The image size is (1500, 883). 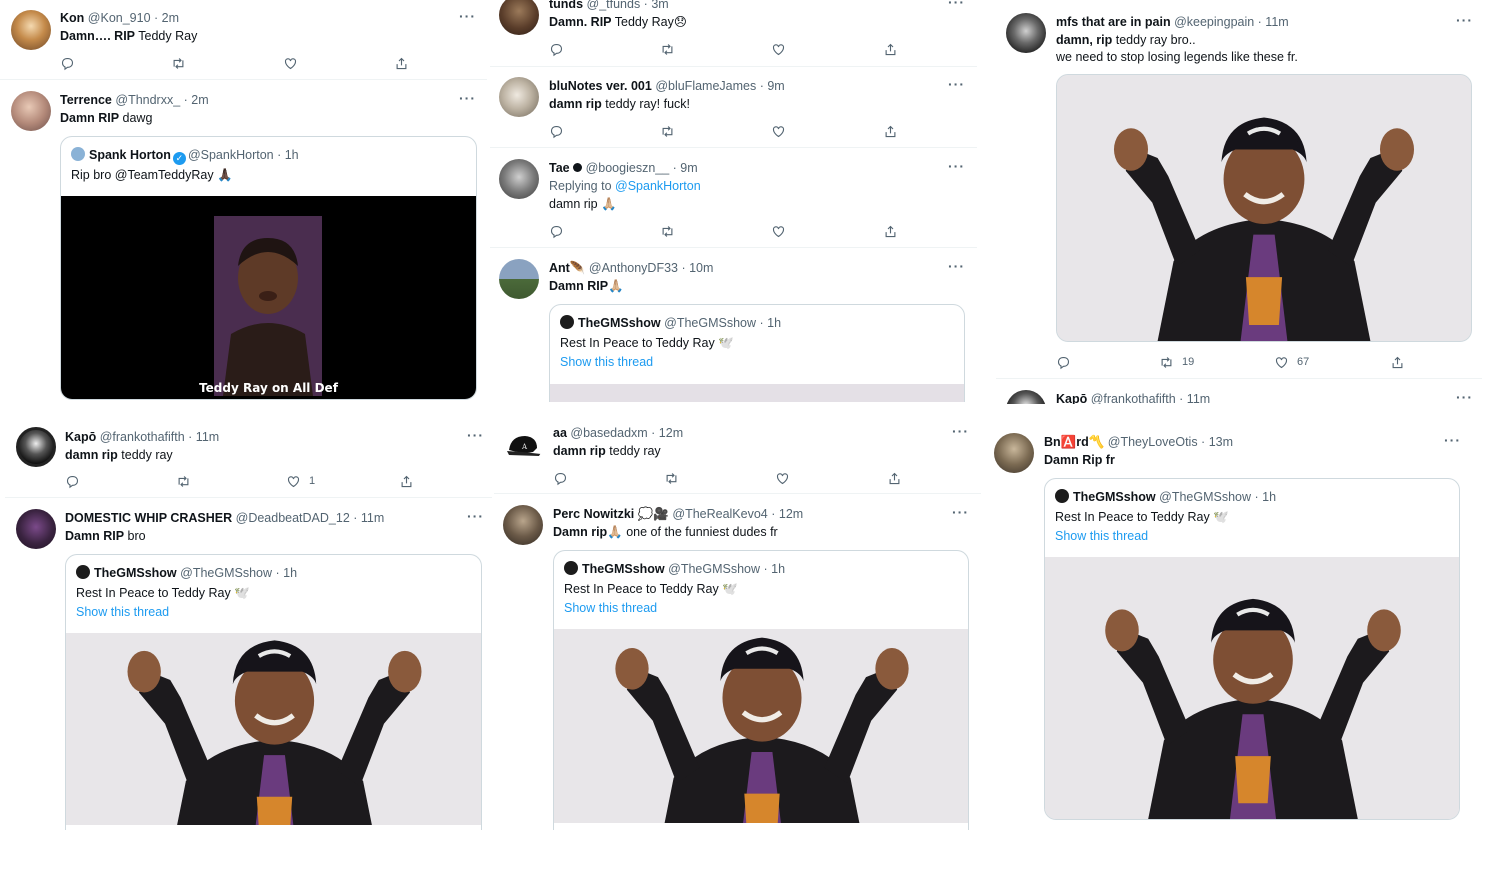 I want to click on author-meta: @TheRealKevo4 · 12m, so click(x=737, y=514).